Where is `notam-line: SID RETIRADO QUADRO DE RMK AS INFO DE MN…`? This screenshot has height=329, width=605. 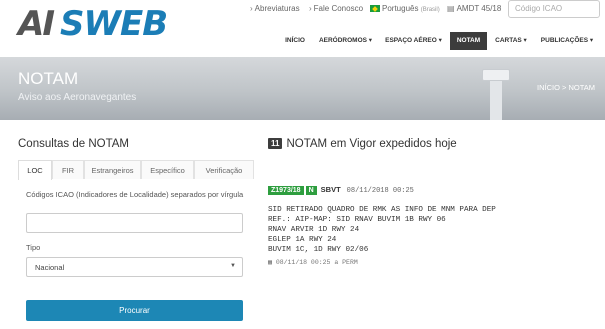
notam-line: SID RETIRADO QUADRO DE RMK AS INFO DE MN… is located at coordinates (382, 210).